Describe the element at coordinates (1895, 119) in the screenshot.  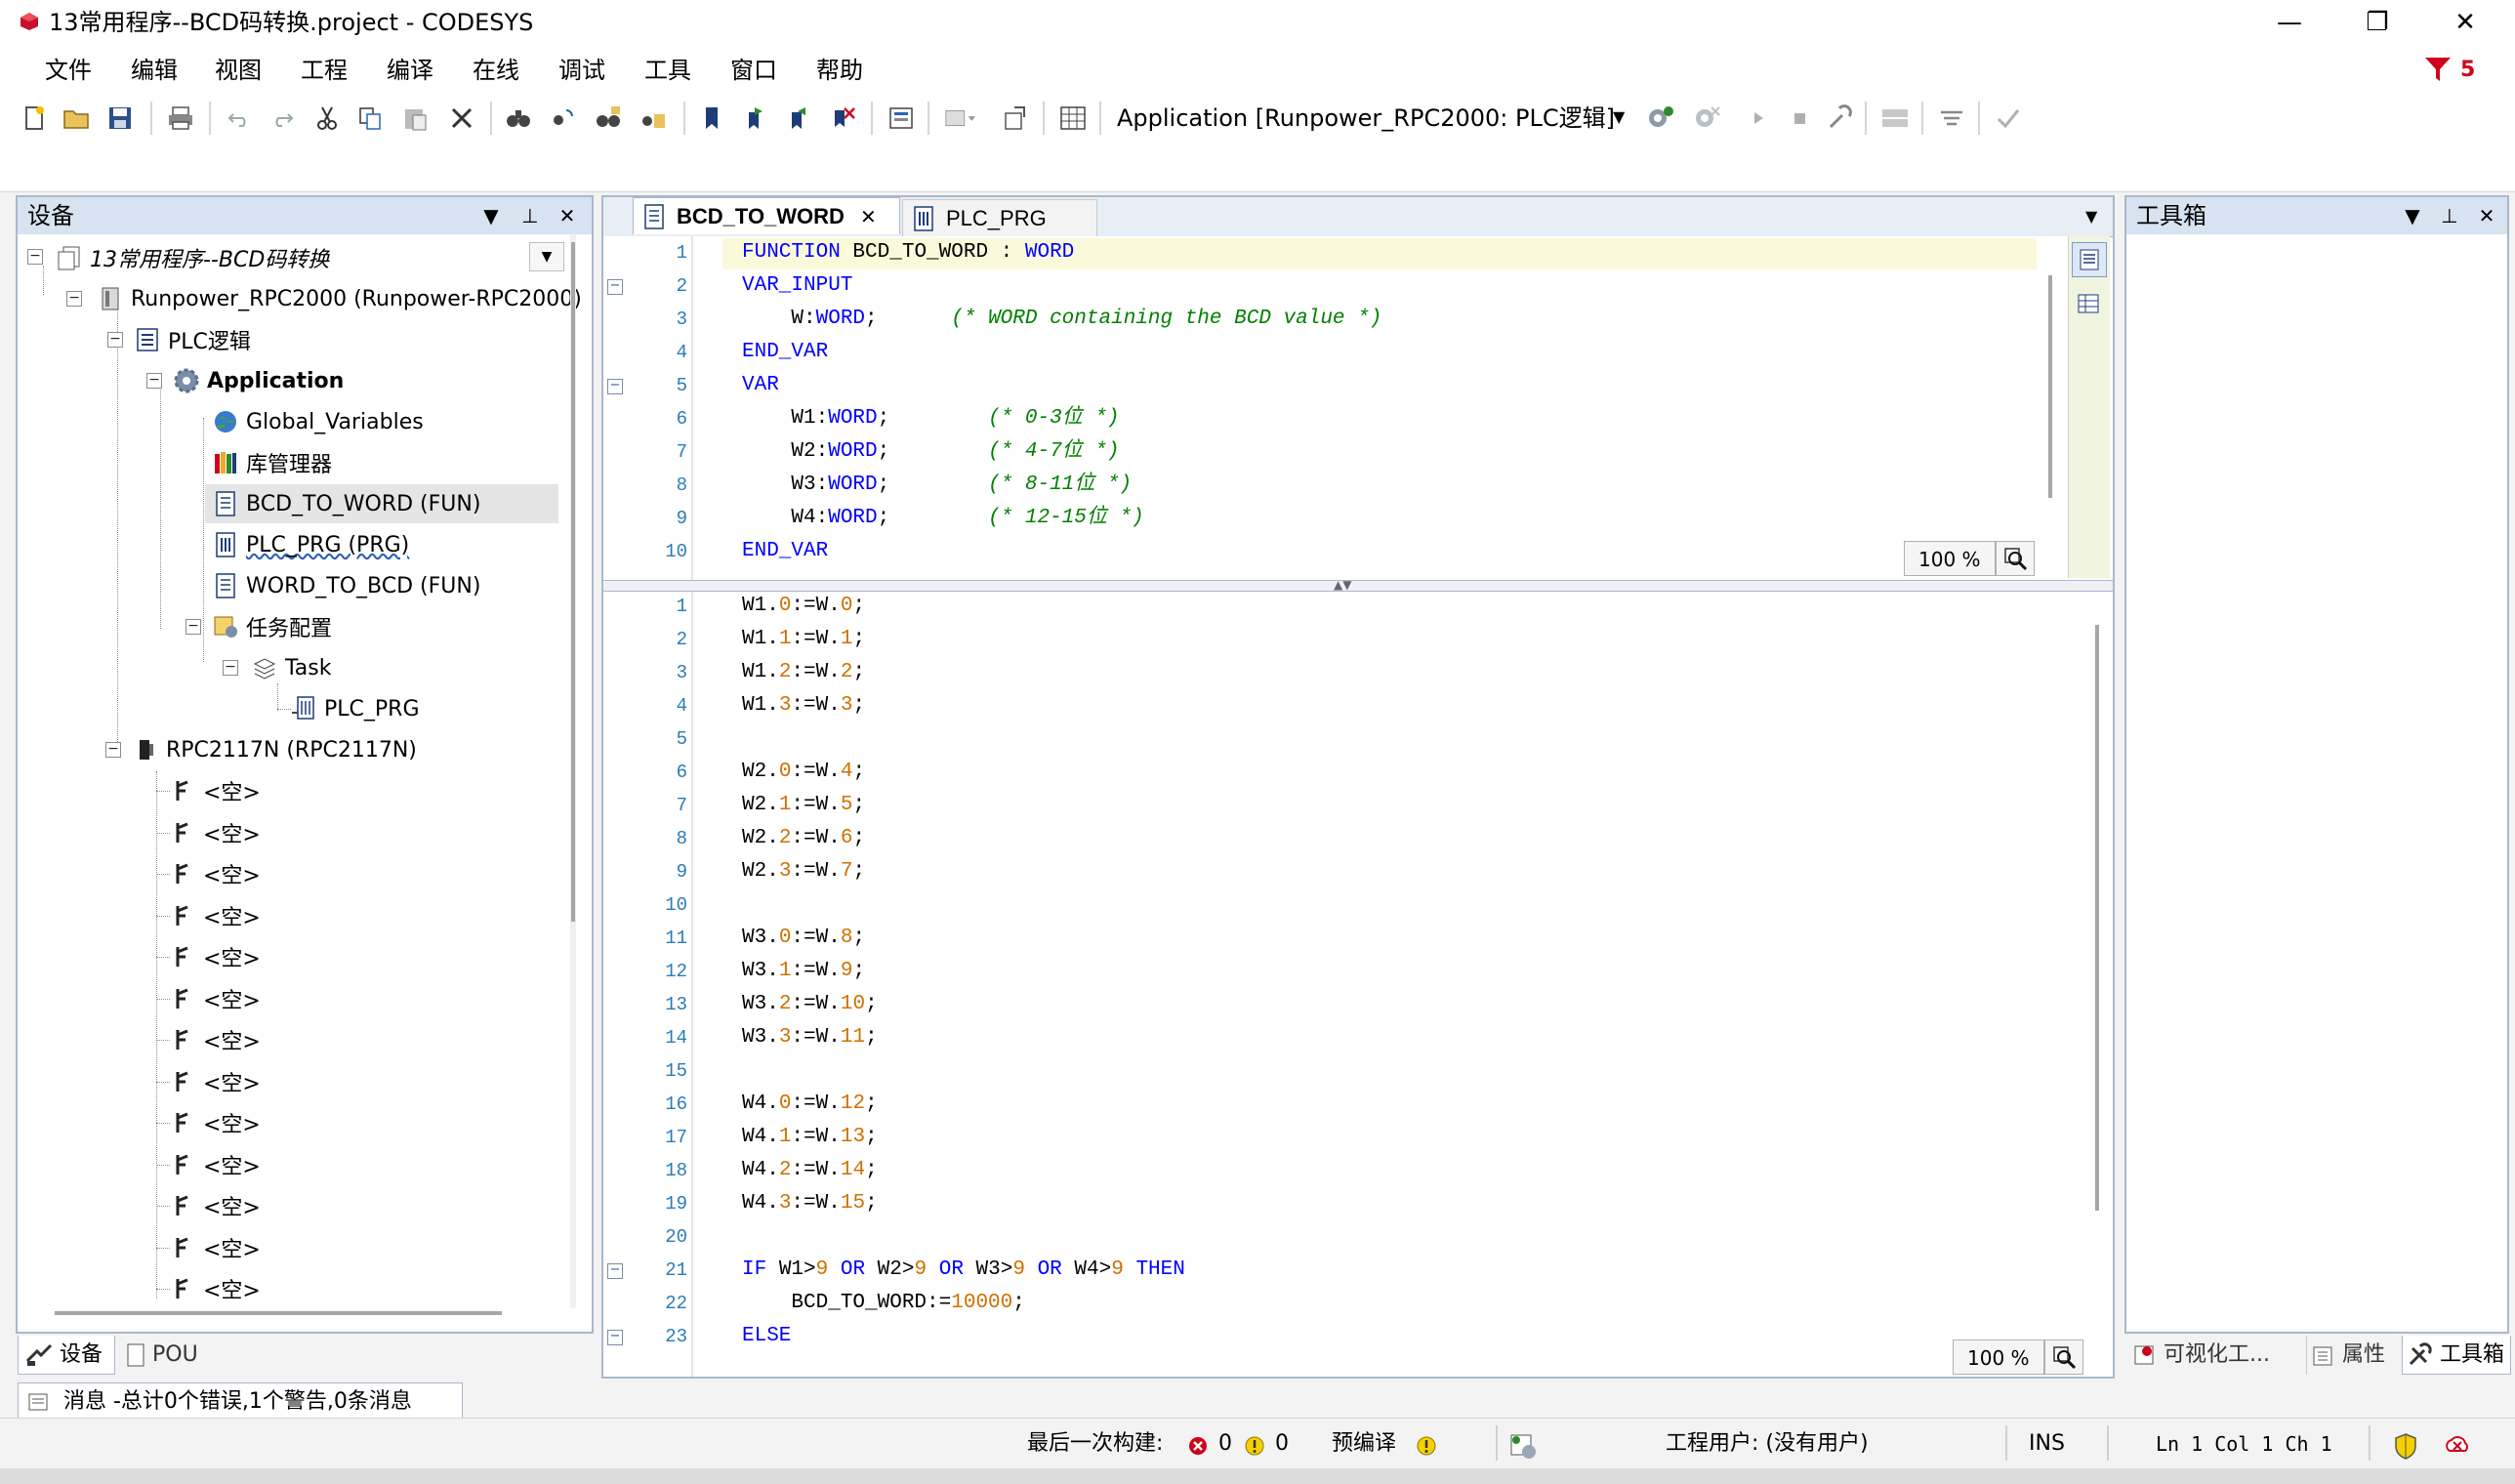
I see `breakpoint-icon` at that location.